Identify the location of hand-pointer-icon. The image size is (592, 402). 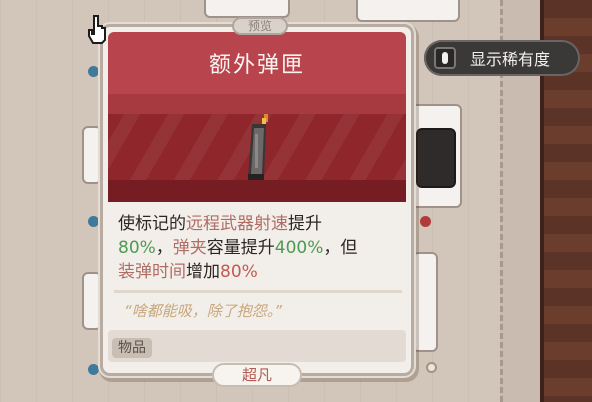
(97, 29).